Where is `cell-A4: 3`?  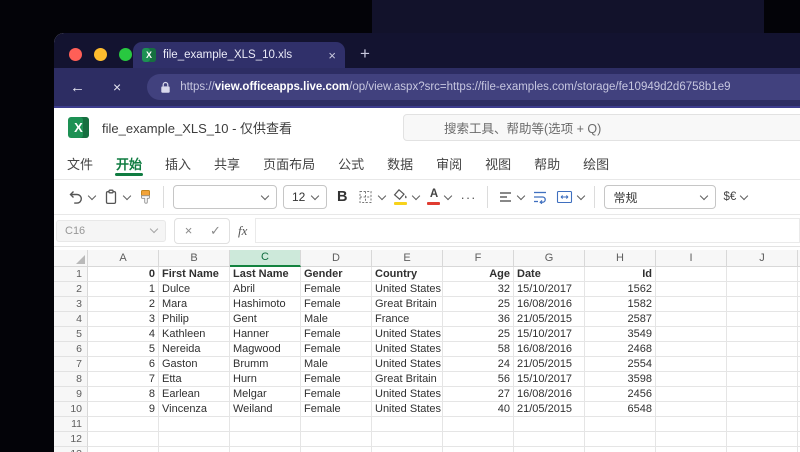
cell-A4: 3 is located at coordinates (123, 319).